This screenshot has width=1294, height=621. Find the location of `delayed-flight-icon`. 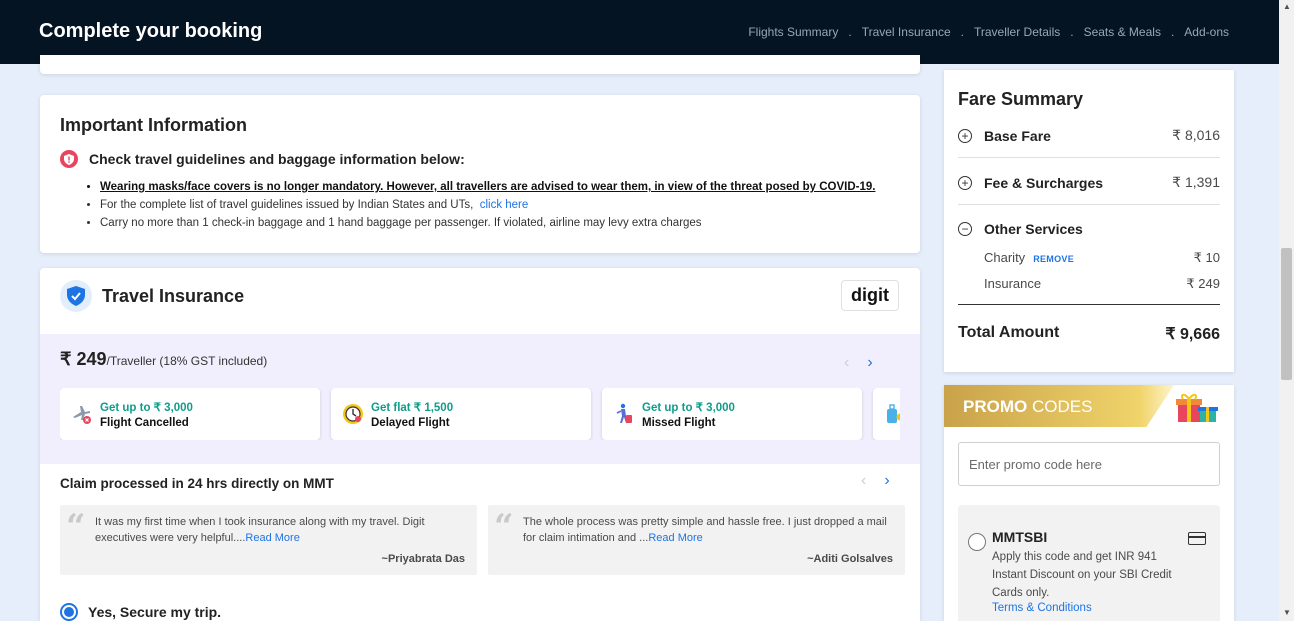

delayed-flight-icon is located at coordinates (353, 414).